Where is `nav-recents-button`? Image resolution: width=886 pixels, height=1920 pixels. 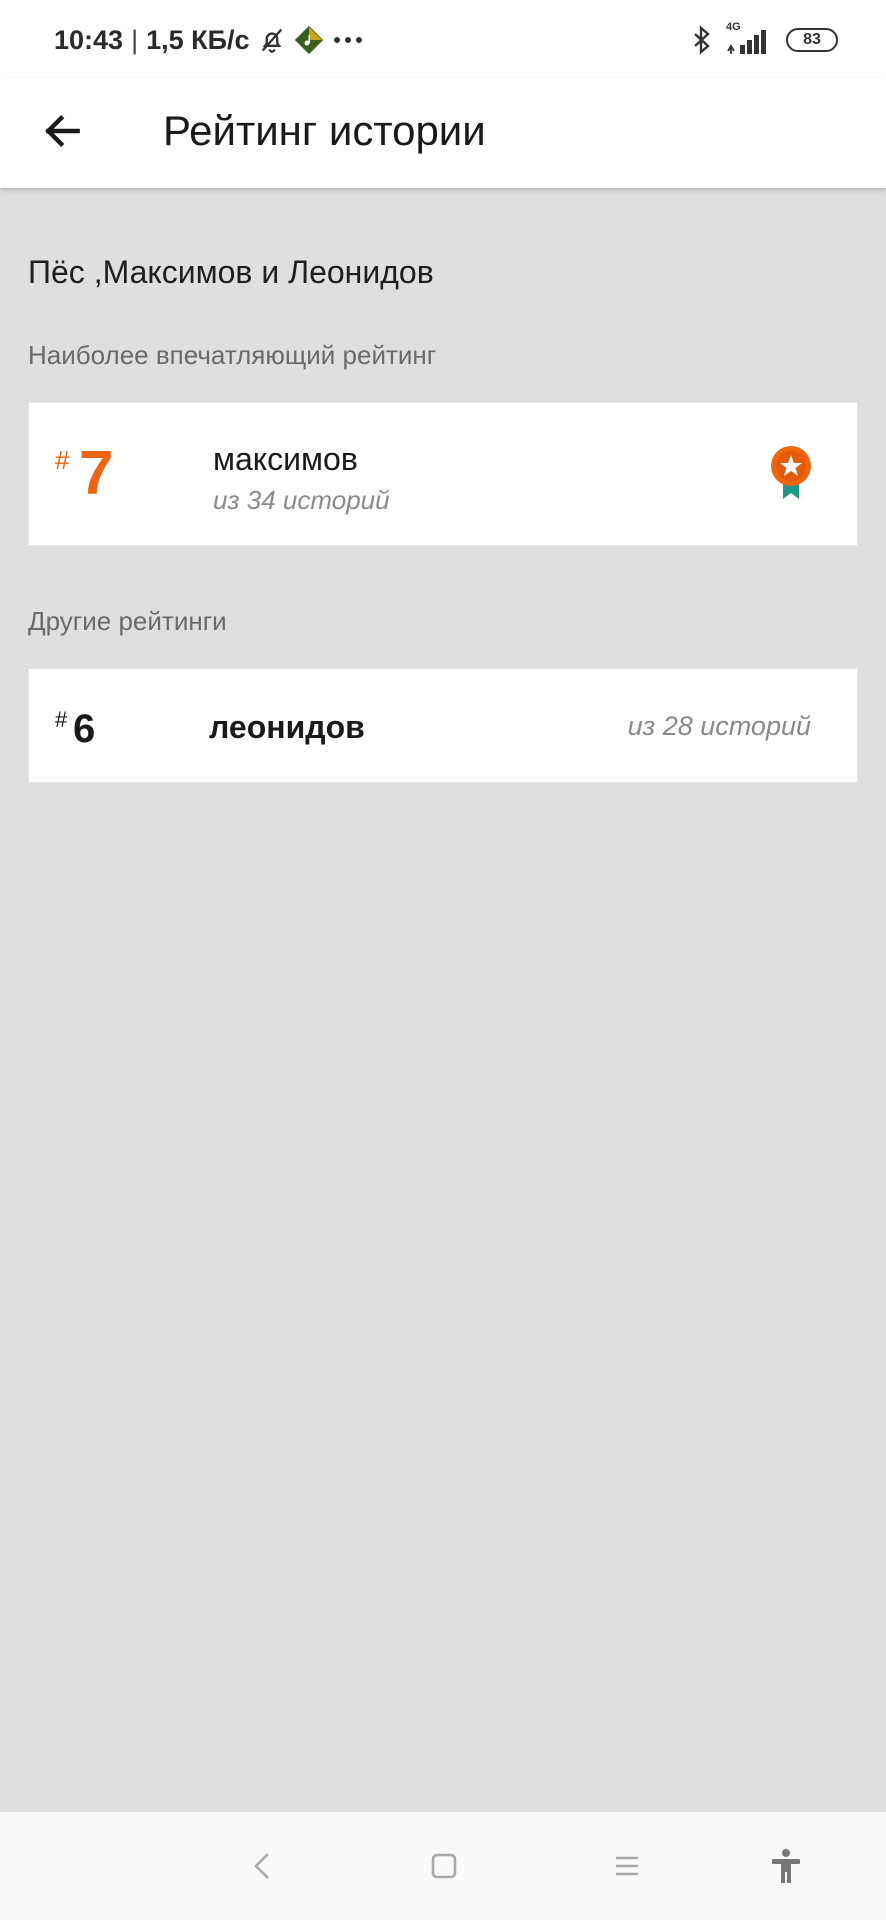
nav-recents-button is located at coordinates (627, 1866).